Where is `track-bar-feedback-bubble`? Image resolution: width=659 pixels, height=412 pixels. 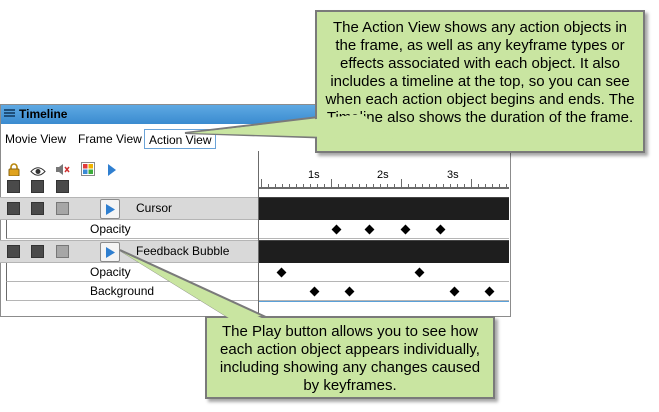
track-bar-feedback-bubble is located at coordinates (384, 251).